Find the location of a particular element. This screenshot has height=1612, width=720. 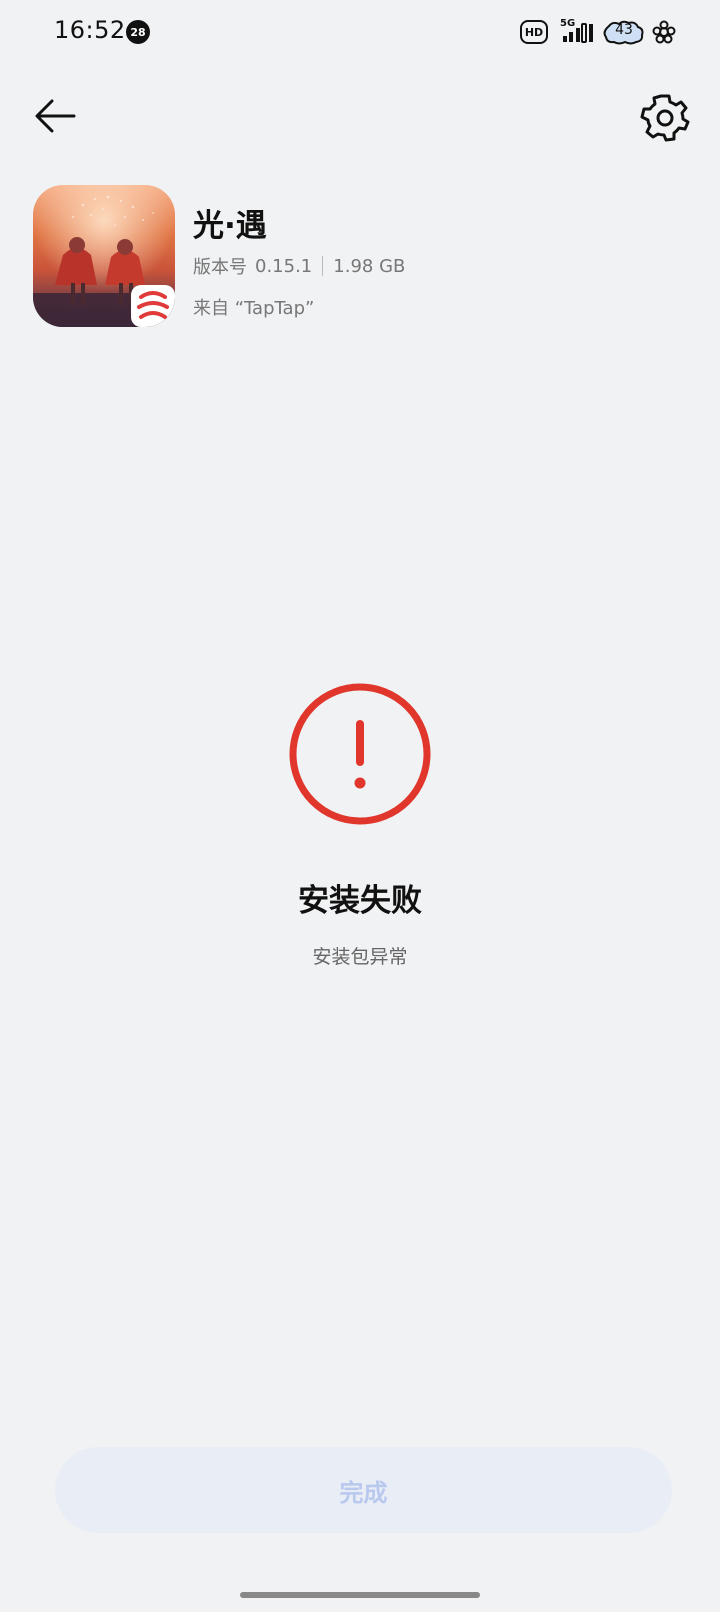

flower-status-icon is located at coordinates (664, 32).